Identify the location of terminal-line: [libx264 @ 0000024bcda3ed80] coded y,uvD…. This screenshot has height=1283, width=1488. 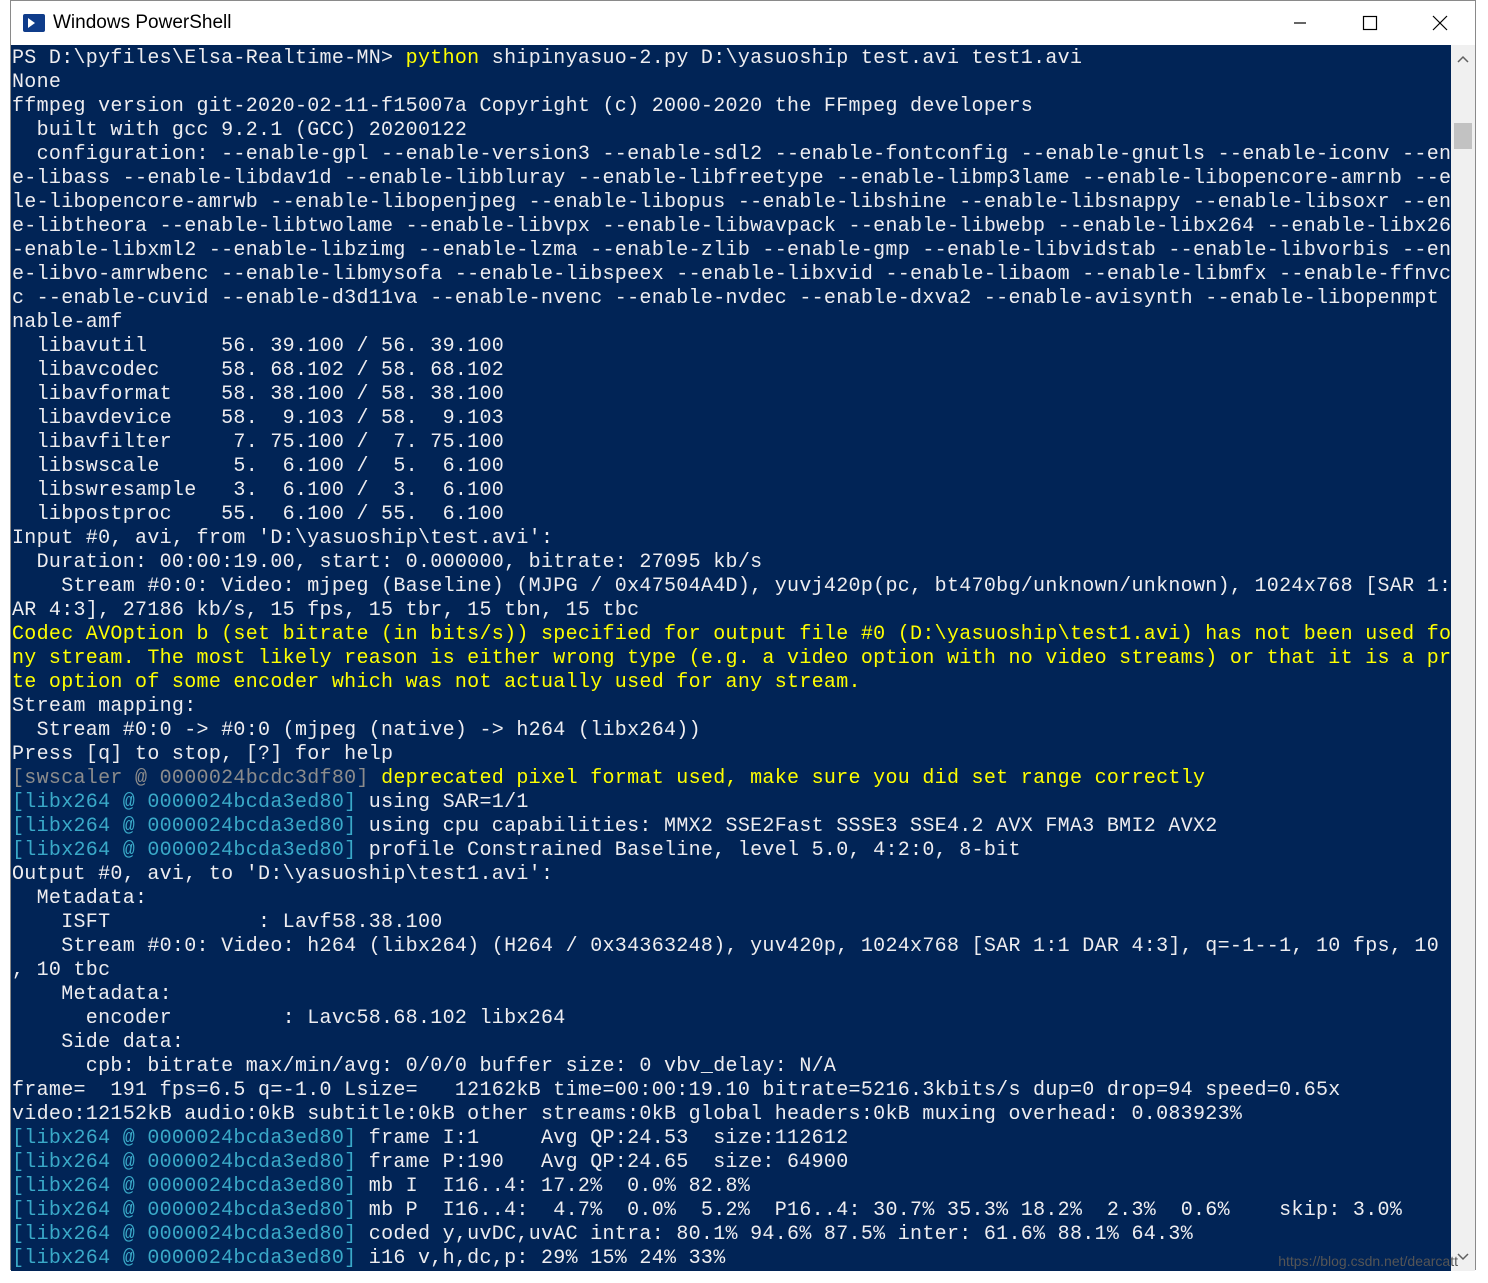
(731, 1235).